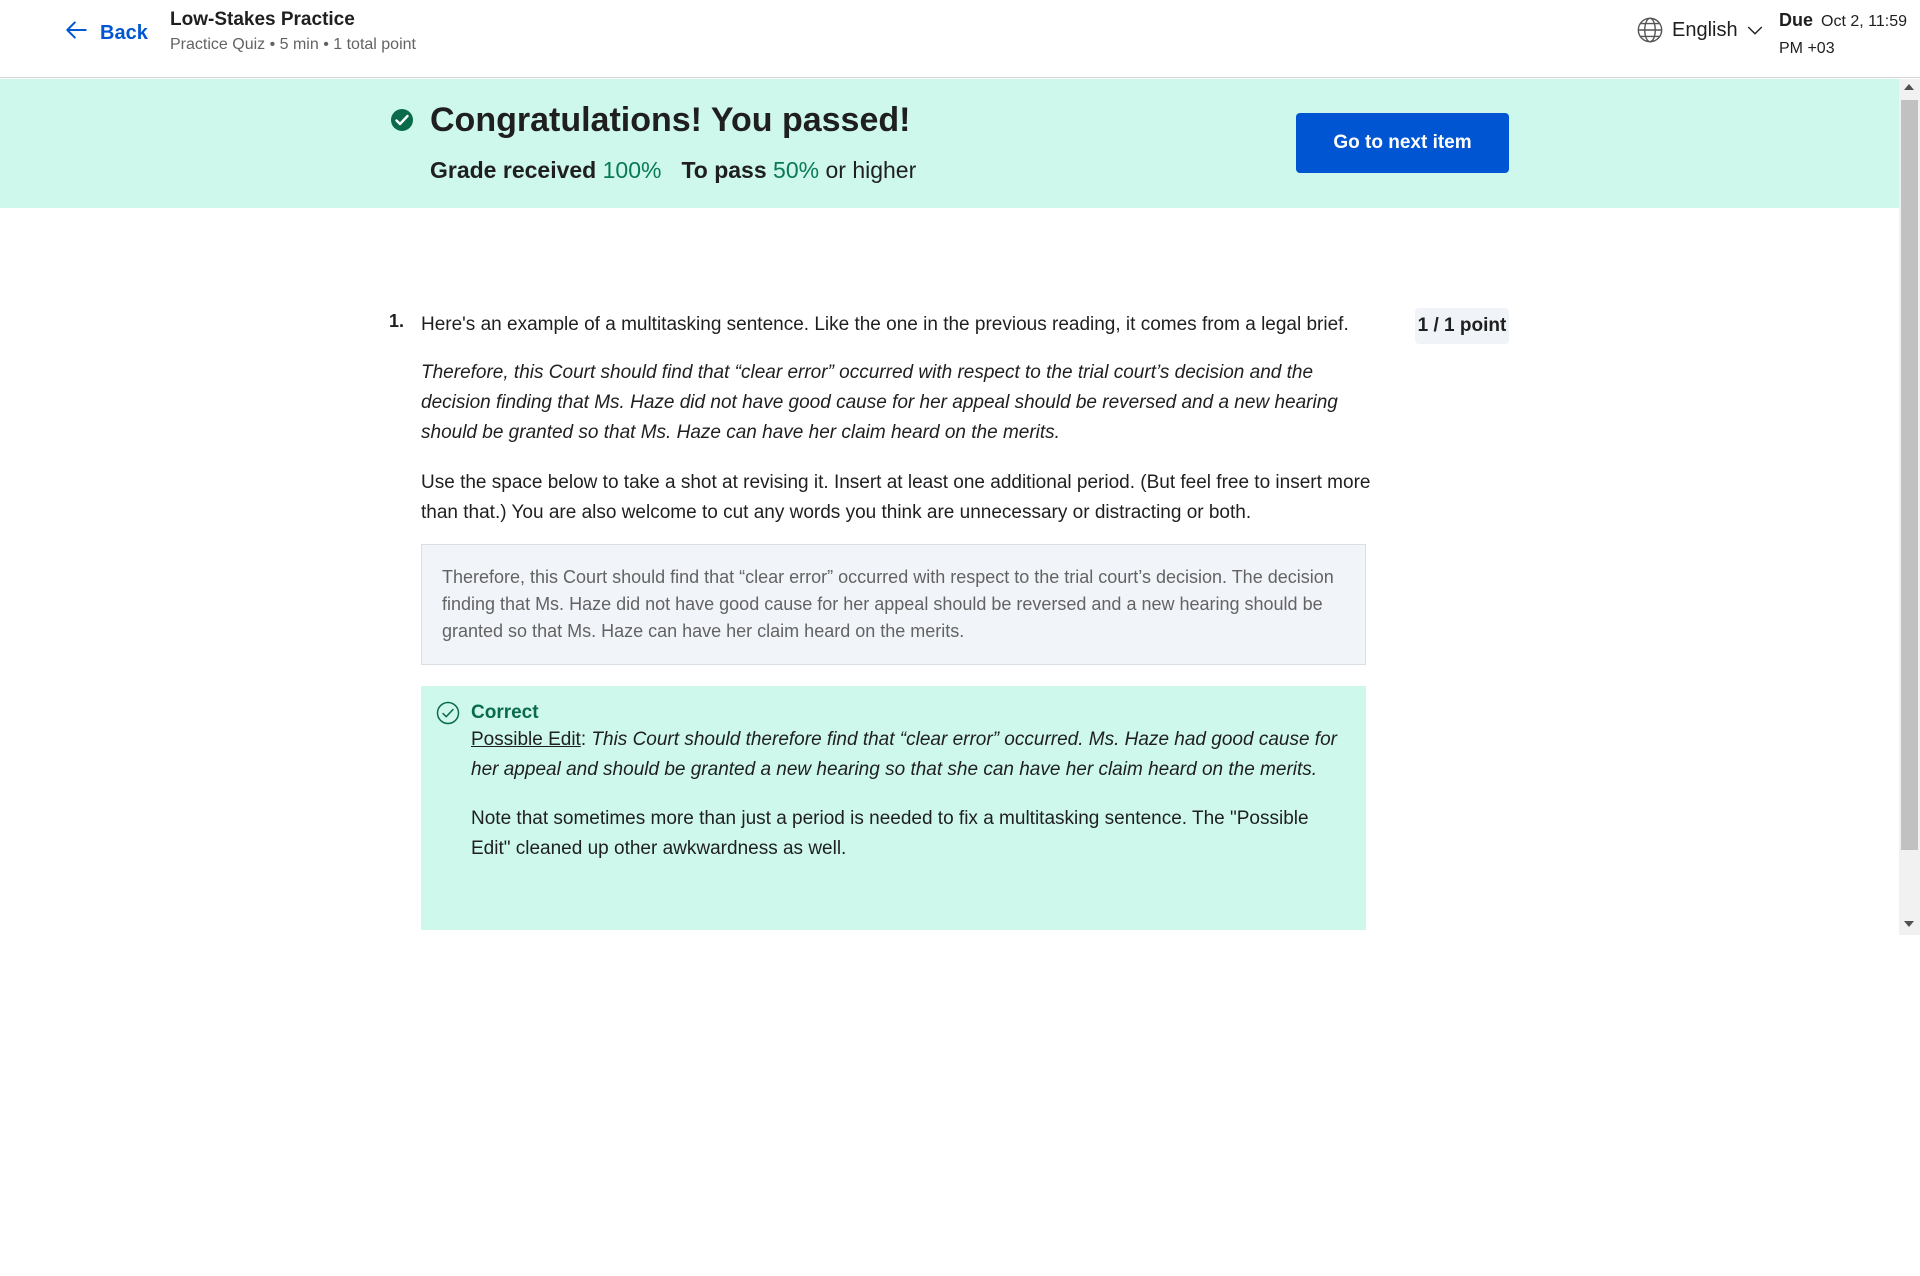  Describe the element at coordinates (448, 713) in the screenshot. I see `check-circle-outline-icon` at that location.